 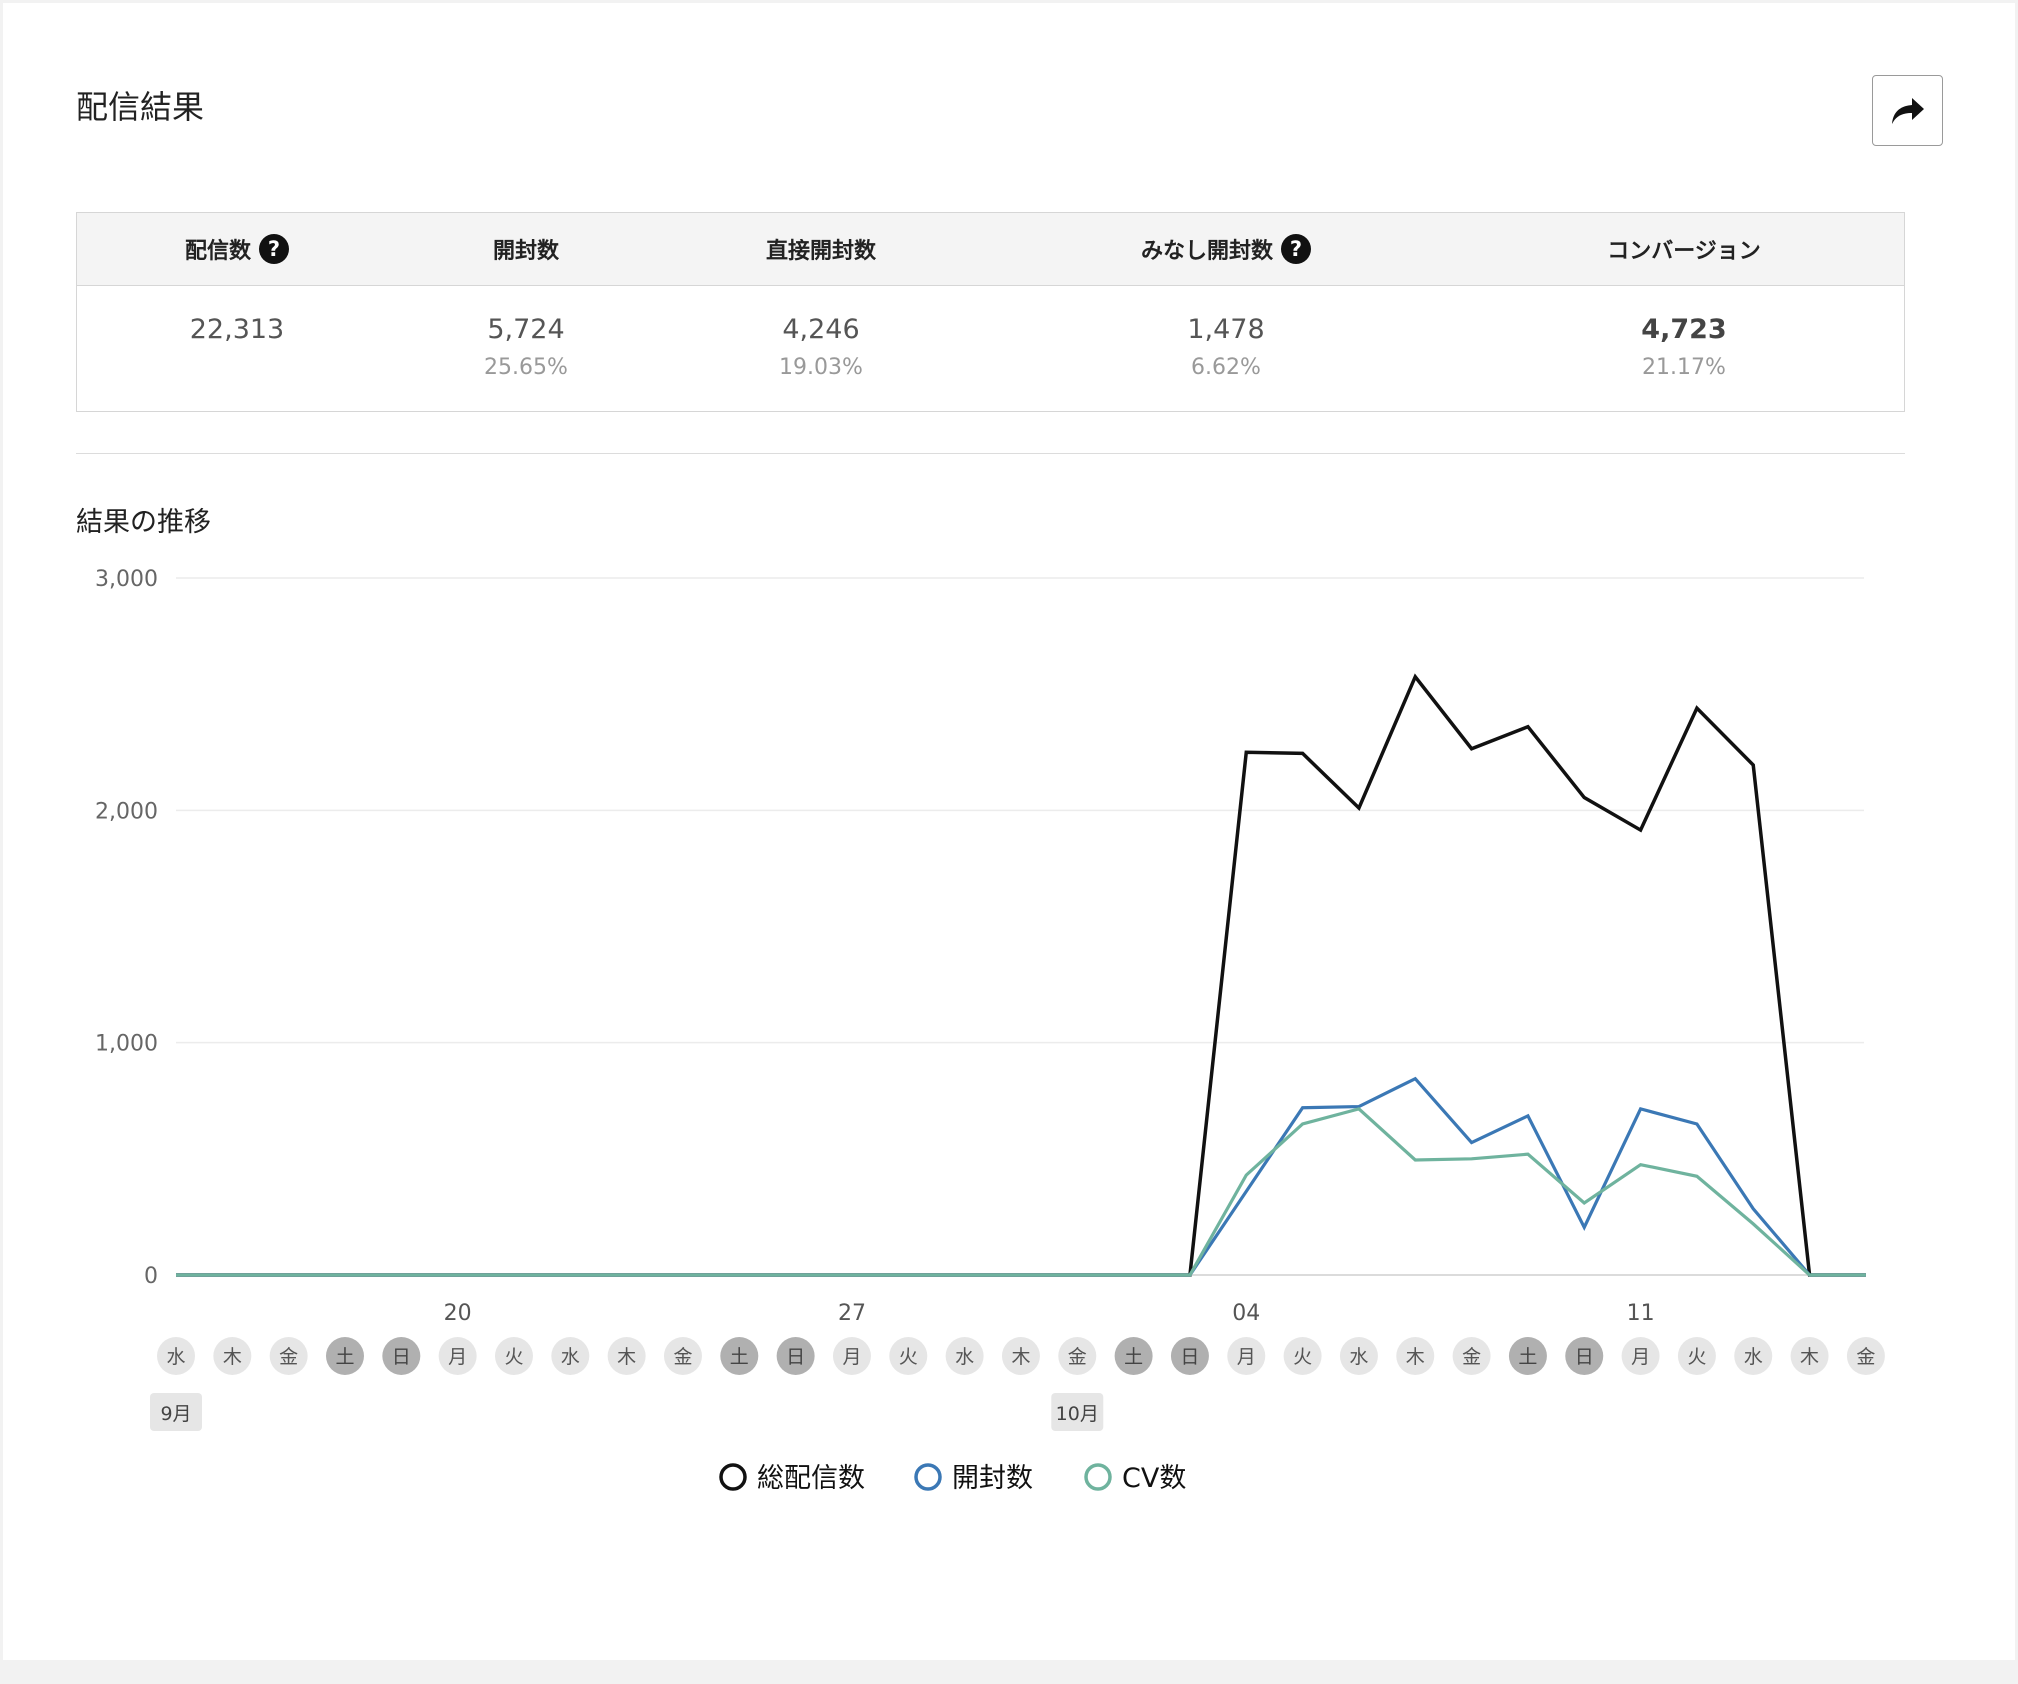 What do you see at coordinates (1641, 1313) in the screenshot?
I see `x-date-label: 11` at bounding box center [1641, 1313].